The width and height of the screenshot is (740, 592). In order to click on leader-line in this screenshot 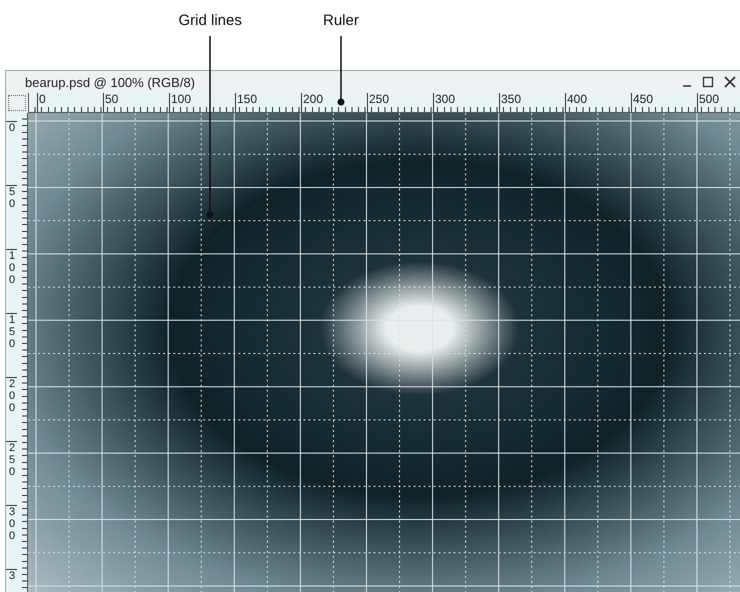, I will do `click(341, 71)`.